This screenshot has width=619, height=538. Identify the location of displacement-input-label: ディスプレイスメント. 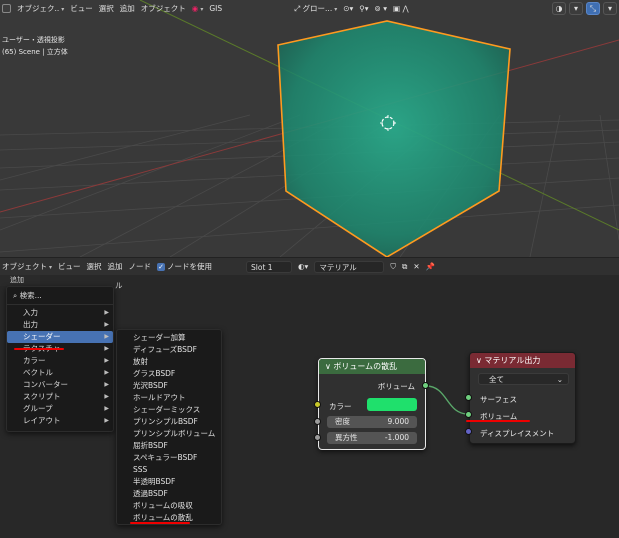
(517, 433).